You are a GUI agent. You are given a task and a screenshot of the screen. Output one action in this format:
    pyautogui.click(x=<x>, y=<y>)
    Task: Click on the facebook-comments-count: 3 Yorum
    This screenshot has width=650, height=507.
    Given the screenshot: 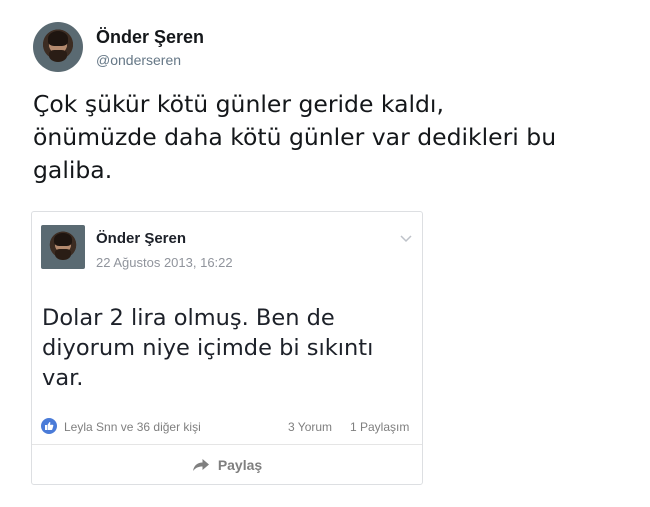 What is the action you would take?
    pyautogui.click(x=310, y=427)
    